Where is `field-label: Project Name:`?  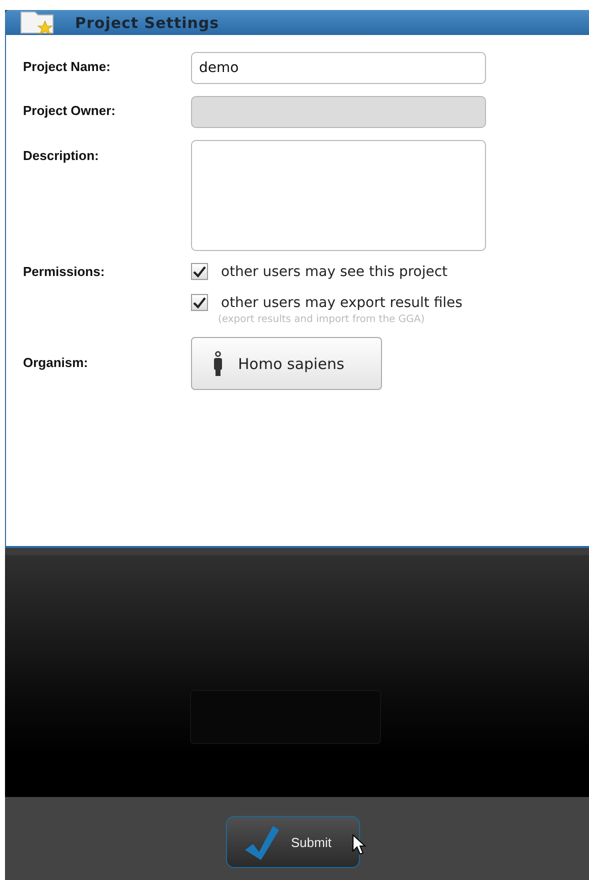 field-label: Project Name: is located at coordinates (67, 67).